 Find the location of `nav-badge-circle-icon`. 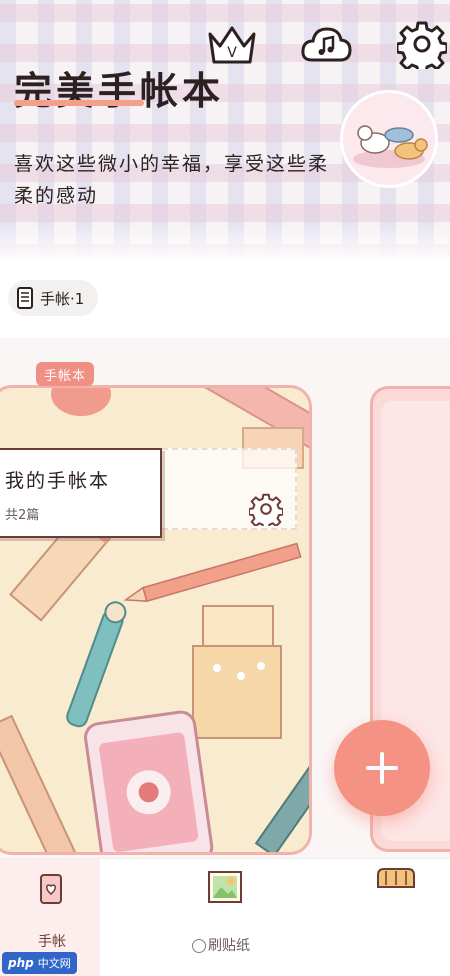

nav-badge-circle-icon is located at coordinates (199, 946).